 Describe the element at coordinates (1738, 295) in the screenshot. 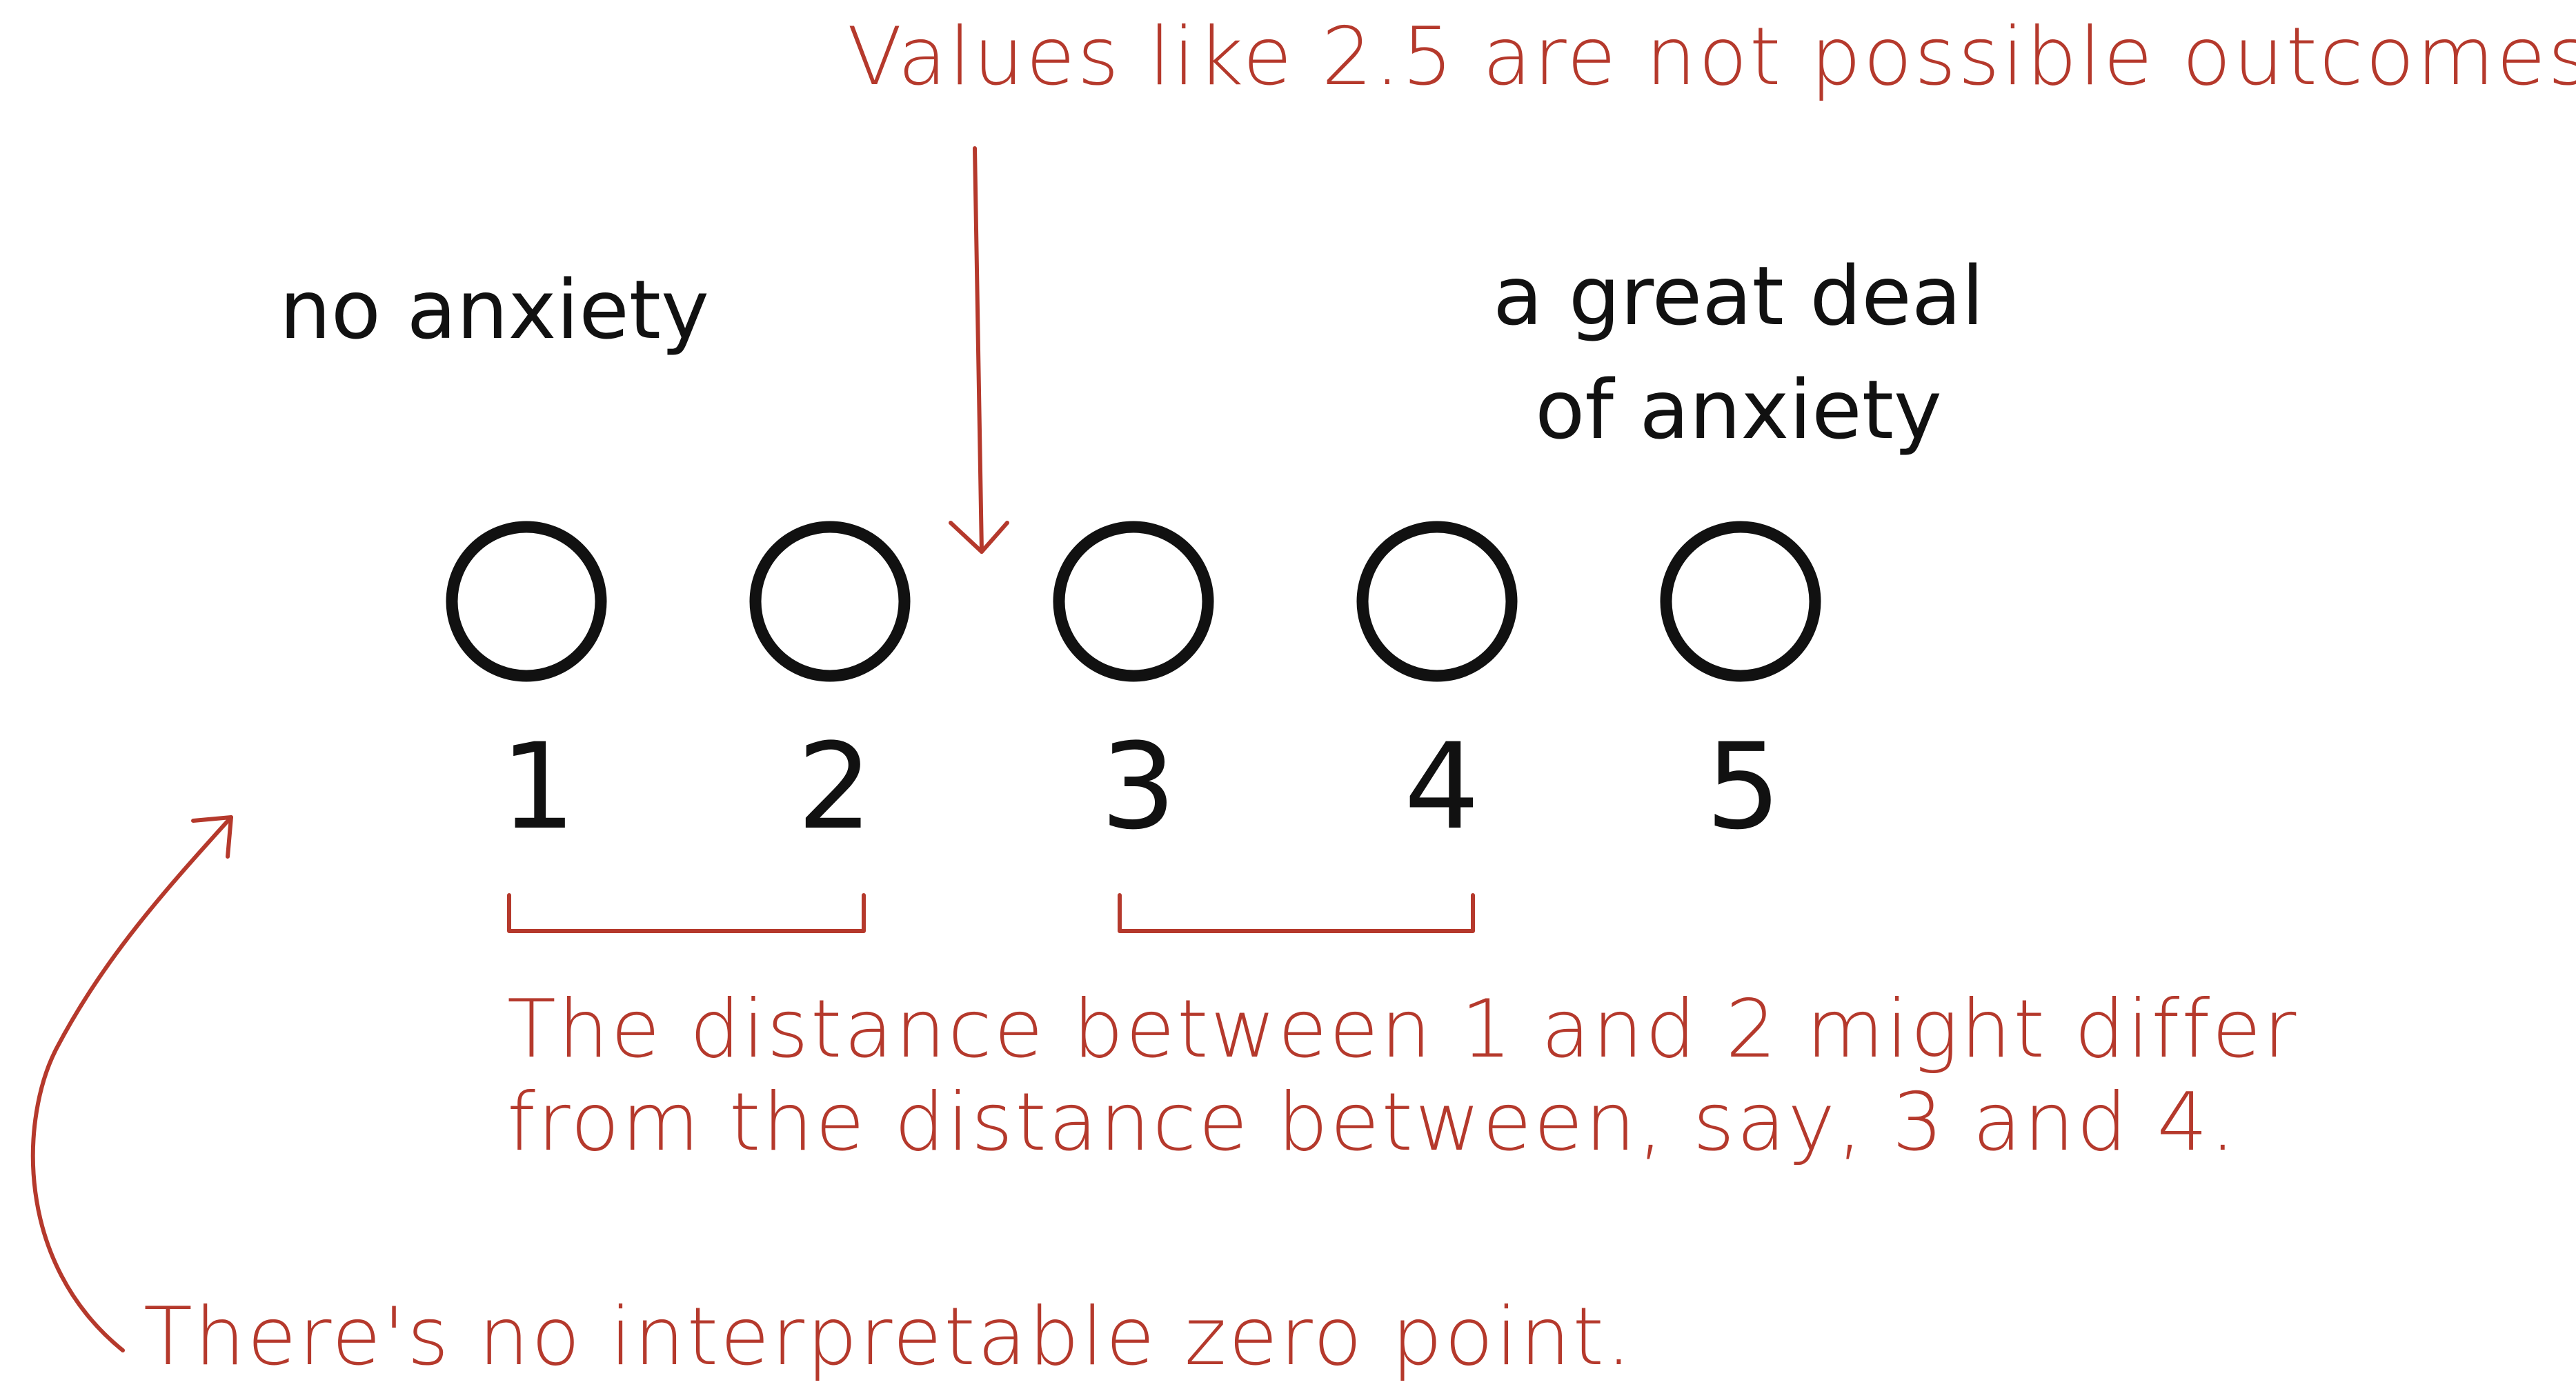

I see `high-anchor-label-line1: a great deal` at that location.